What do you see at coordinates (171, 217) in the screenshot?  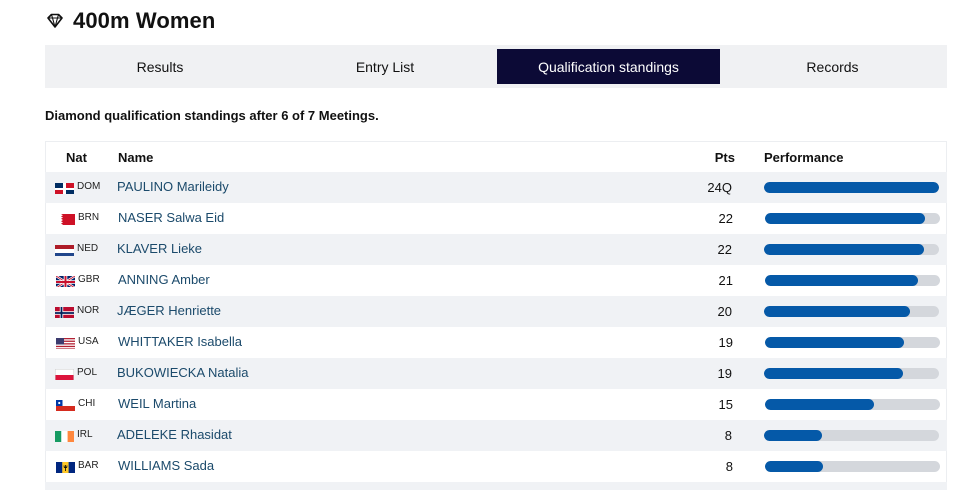 I see `athlete-link: NASER Salwa Eid` at bounding box center [171, 217].